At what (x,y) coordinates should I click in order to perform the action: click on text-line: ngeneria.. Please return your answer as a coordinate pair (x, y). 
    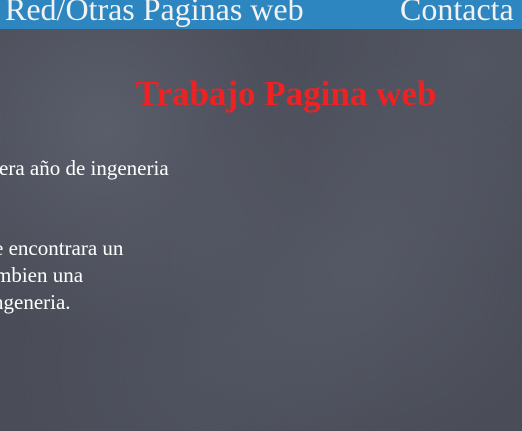
    Looking at the image, I should click on (35, 302).